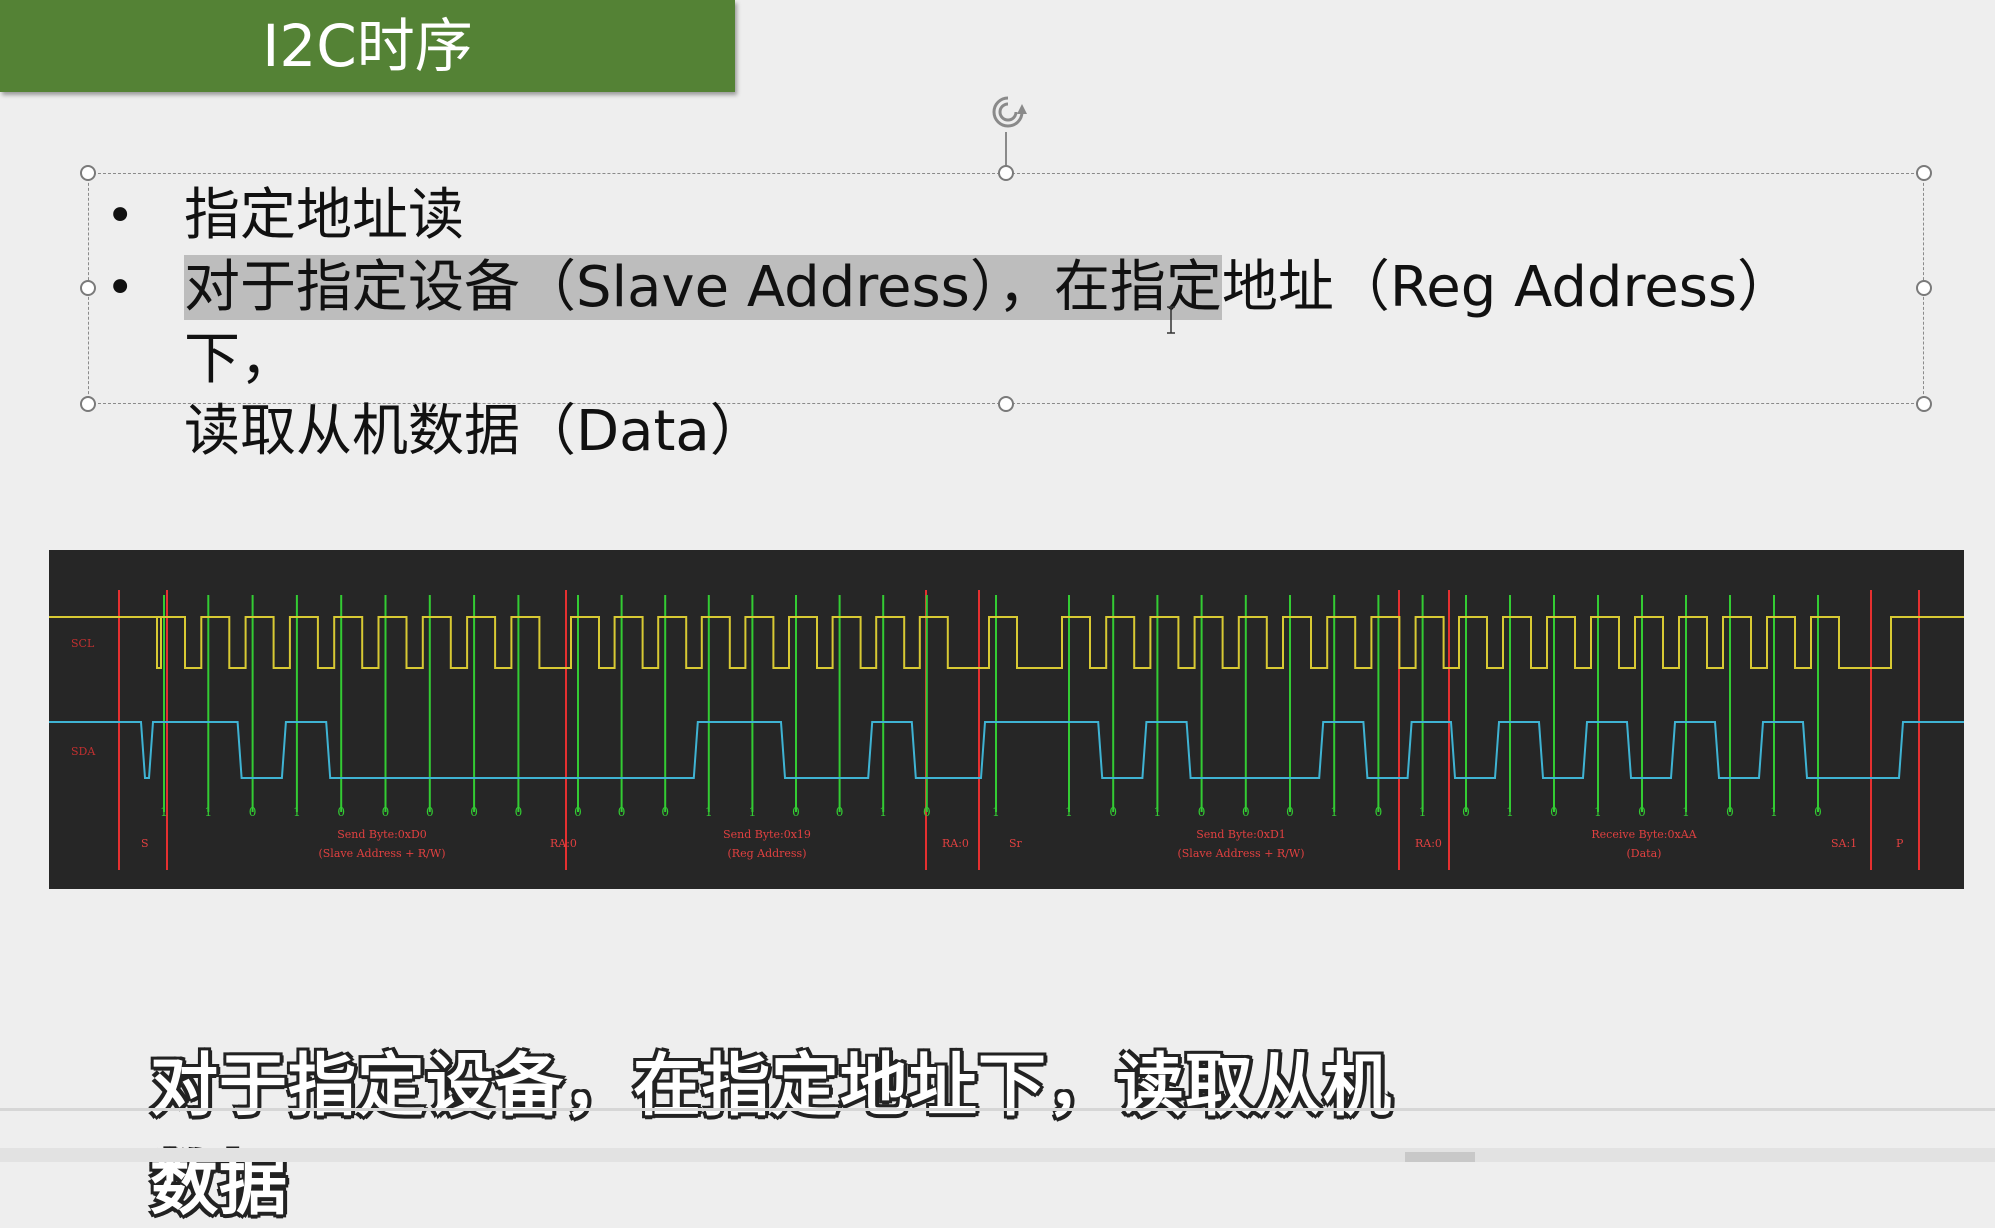  What do you see at coordinates (1241, 834) in the screenshot?
I see `send3-label-a: Send Byte:0xD1` at bounding box center [1241, 834].